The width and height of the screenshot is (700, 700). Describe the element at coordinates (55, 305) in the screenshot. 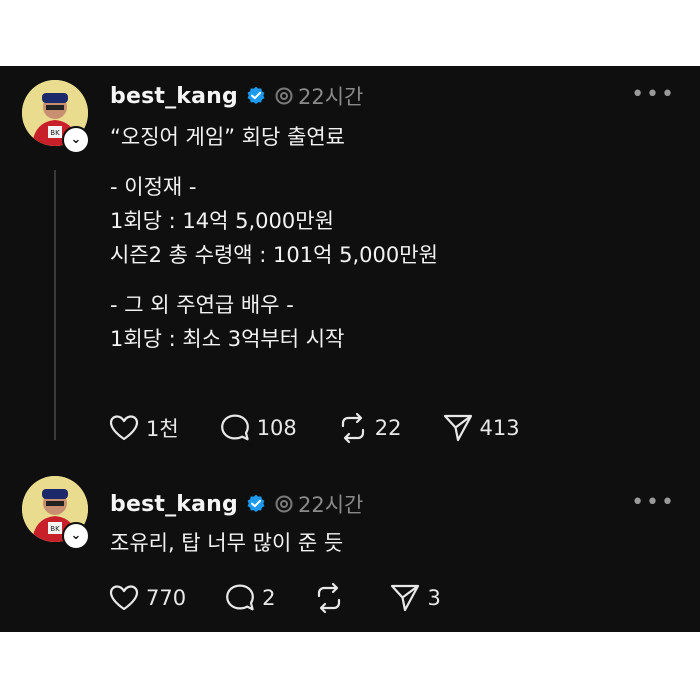

I see `thread-line` at that location.